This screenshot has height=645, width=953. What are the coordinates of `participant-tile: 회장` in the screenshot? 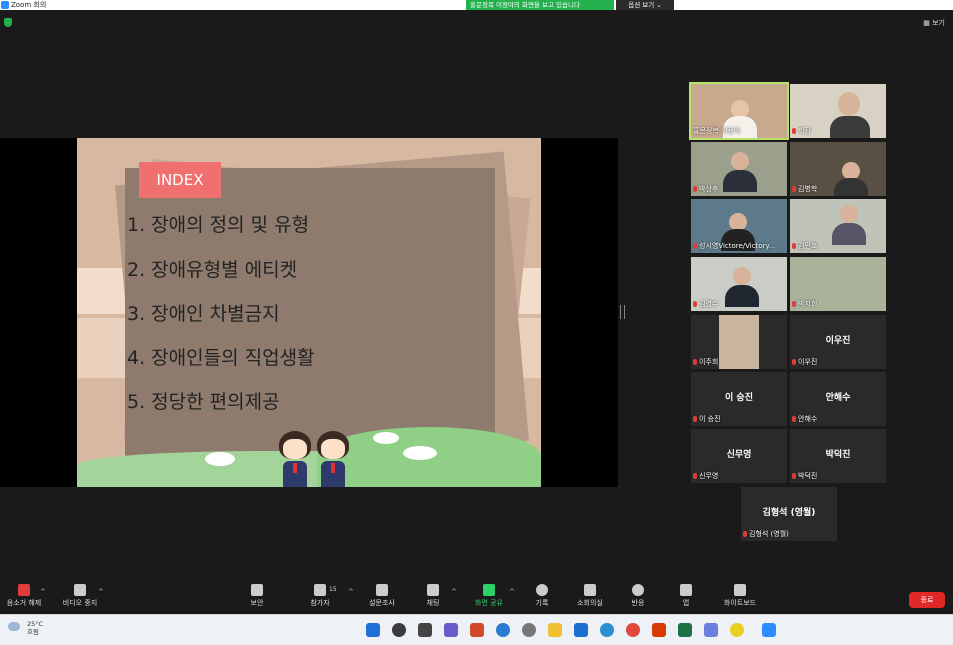 It's located at (838, 111).